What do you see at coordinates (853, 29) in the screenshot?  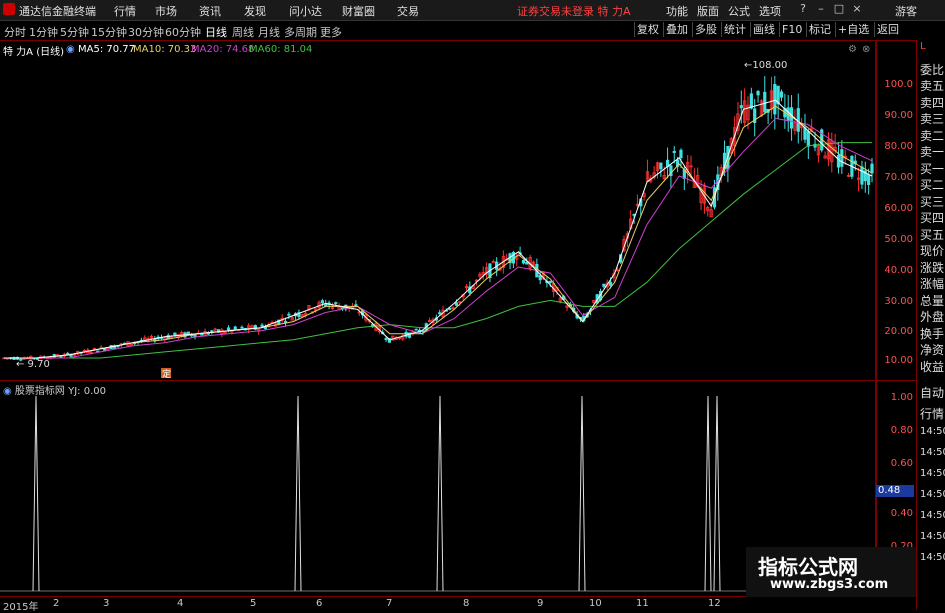 I see `add-watchlist-button: +自选` at bounding box center [853, 29].